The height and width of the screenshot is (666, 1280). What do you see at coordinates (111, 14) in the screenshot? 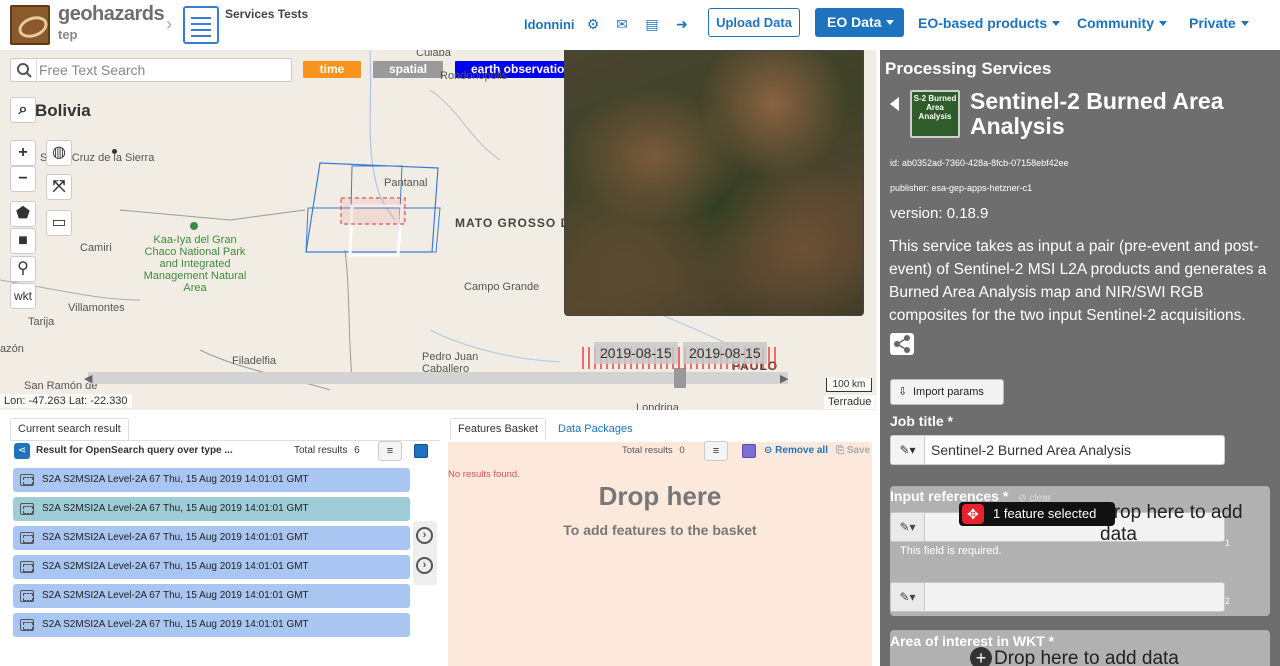
I see `logo-title: geohazards` at bounding box center [111, 14].